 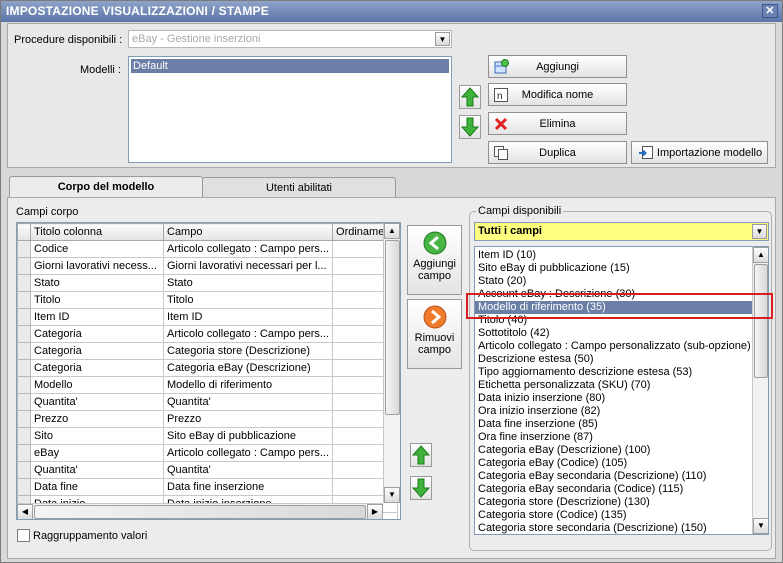 I want to click on cell-field: Data fine inserzione, so click(x=248, y=487).